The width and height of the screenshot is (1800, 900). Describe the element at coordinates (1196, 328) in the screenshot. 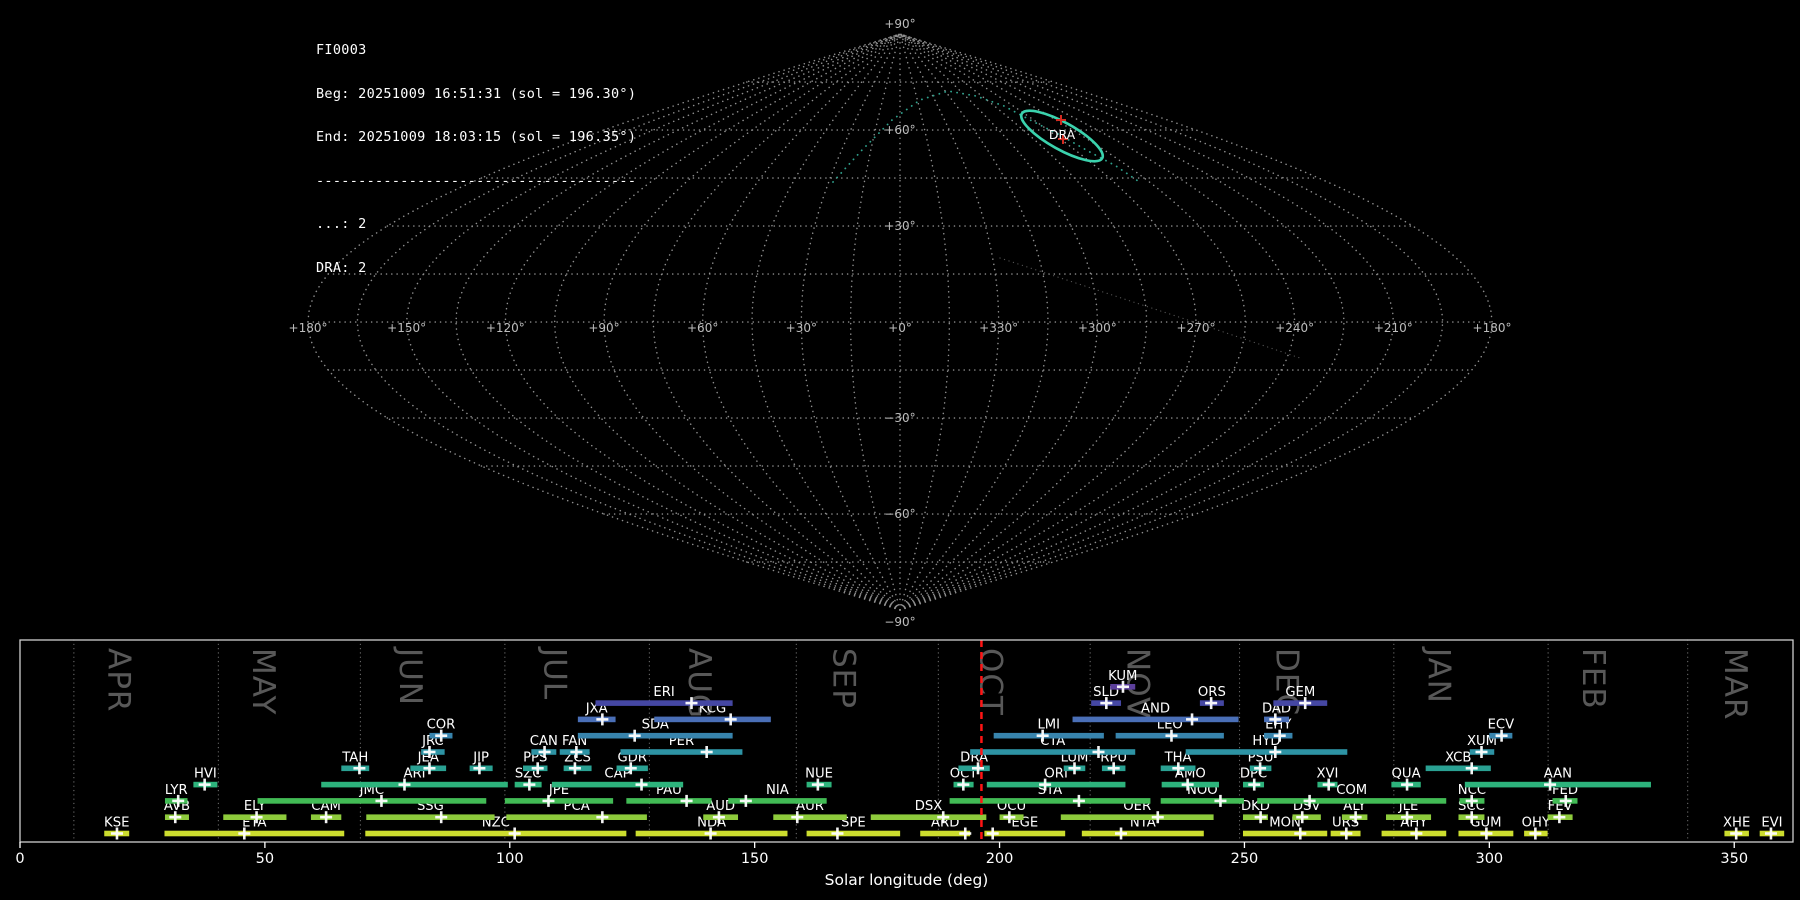

I see `meridian-label: +270°` at that location.